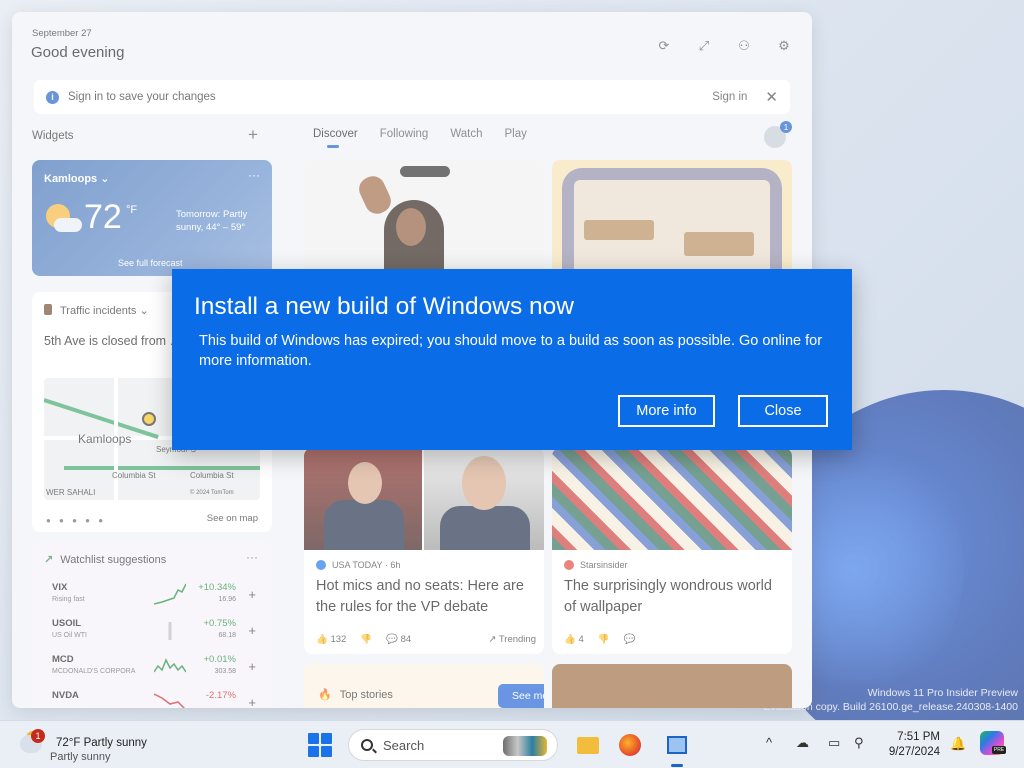 The width and height of the screenshot is (1024, 768). Describe the element at coordinates (914, 752) in the screenshot. I see `clock-date: 9/27/2024` at that location.